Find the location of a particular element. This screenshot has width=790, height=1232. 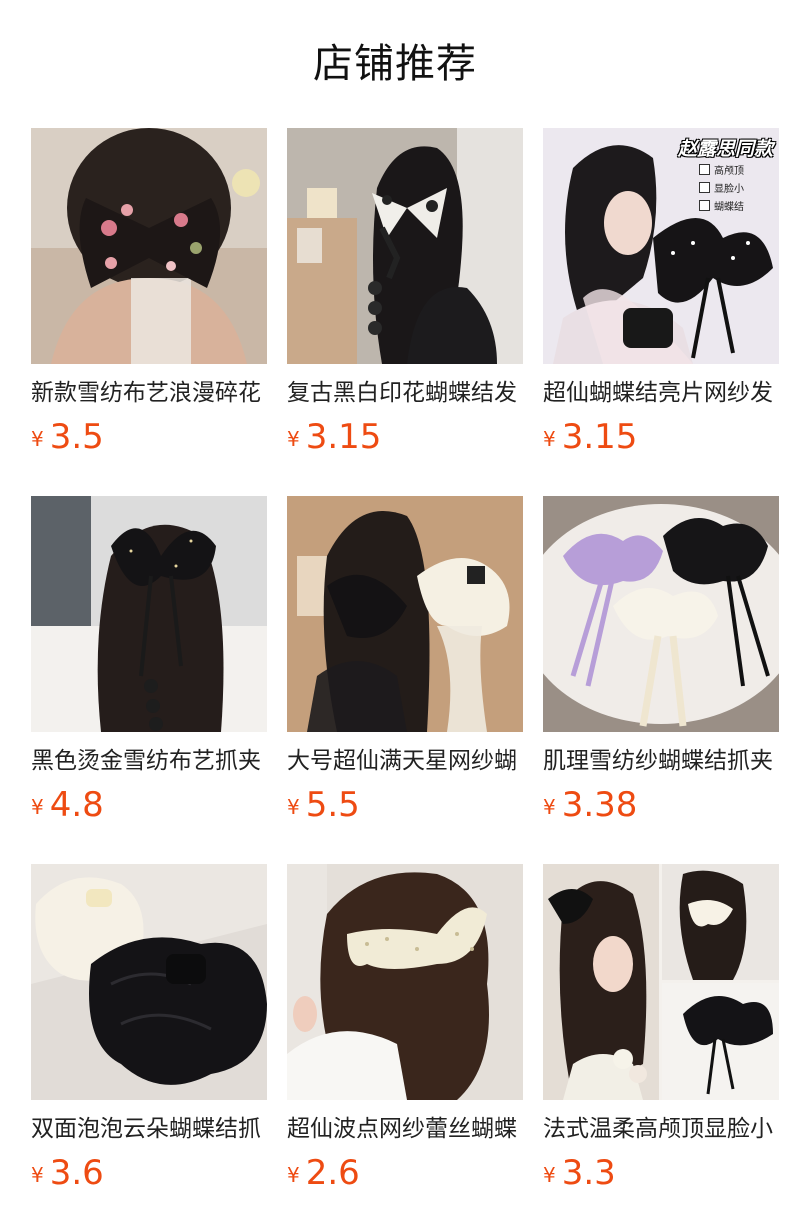

product-card: 肌理雪纺纱蝴蝶结抓夹 ¥3.38 is located at coordinates (661, 664).